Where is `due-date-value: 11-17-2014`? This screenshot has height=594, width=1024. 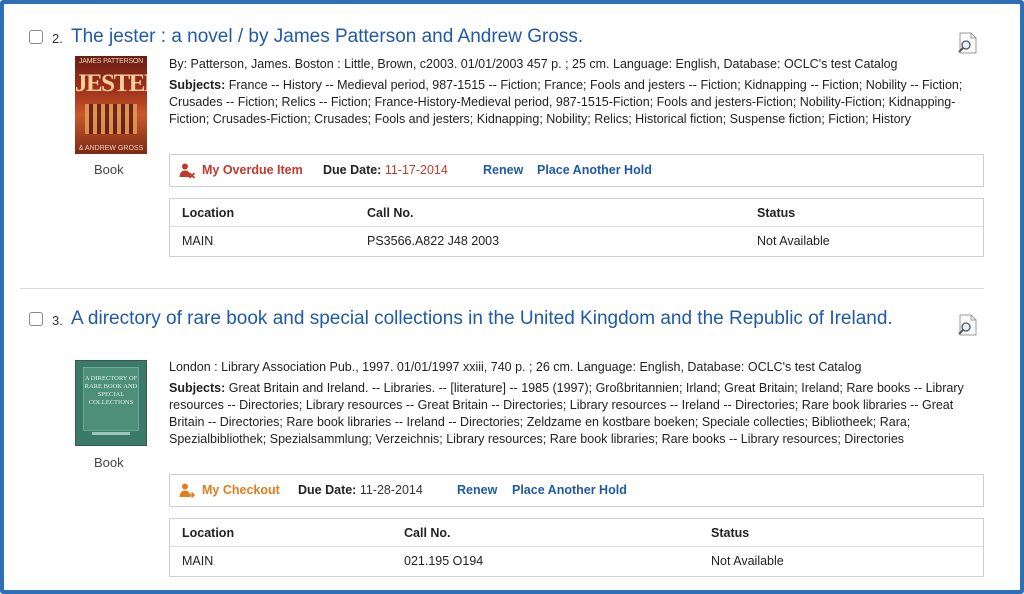 due-date-value: 11-17-2014 is located at coordinates (416, 170).